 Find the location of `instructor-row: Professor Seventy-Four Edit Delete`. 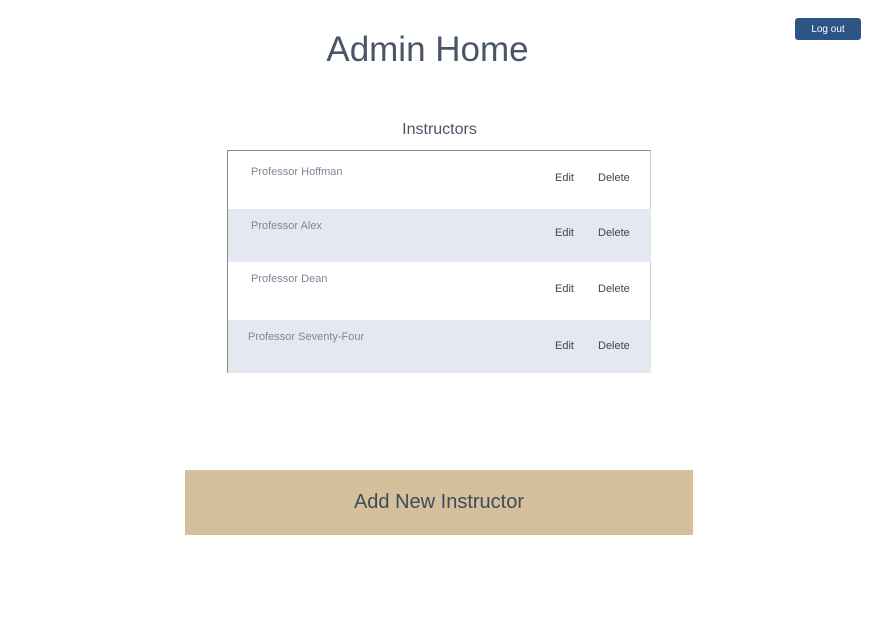

instructor-row: Professor Seventy-Four Edit Delete is located at coordinates (439, 346).